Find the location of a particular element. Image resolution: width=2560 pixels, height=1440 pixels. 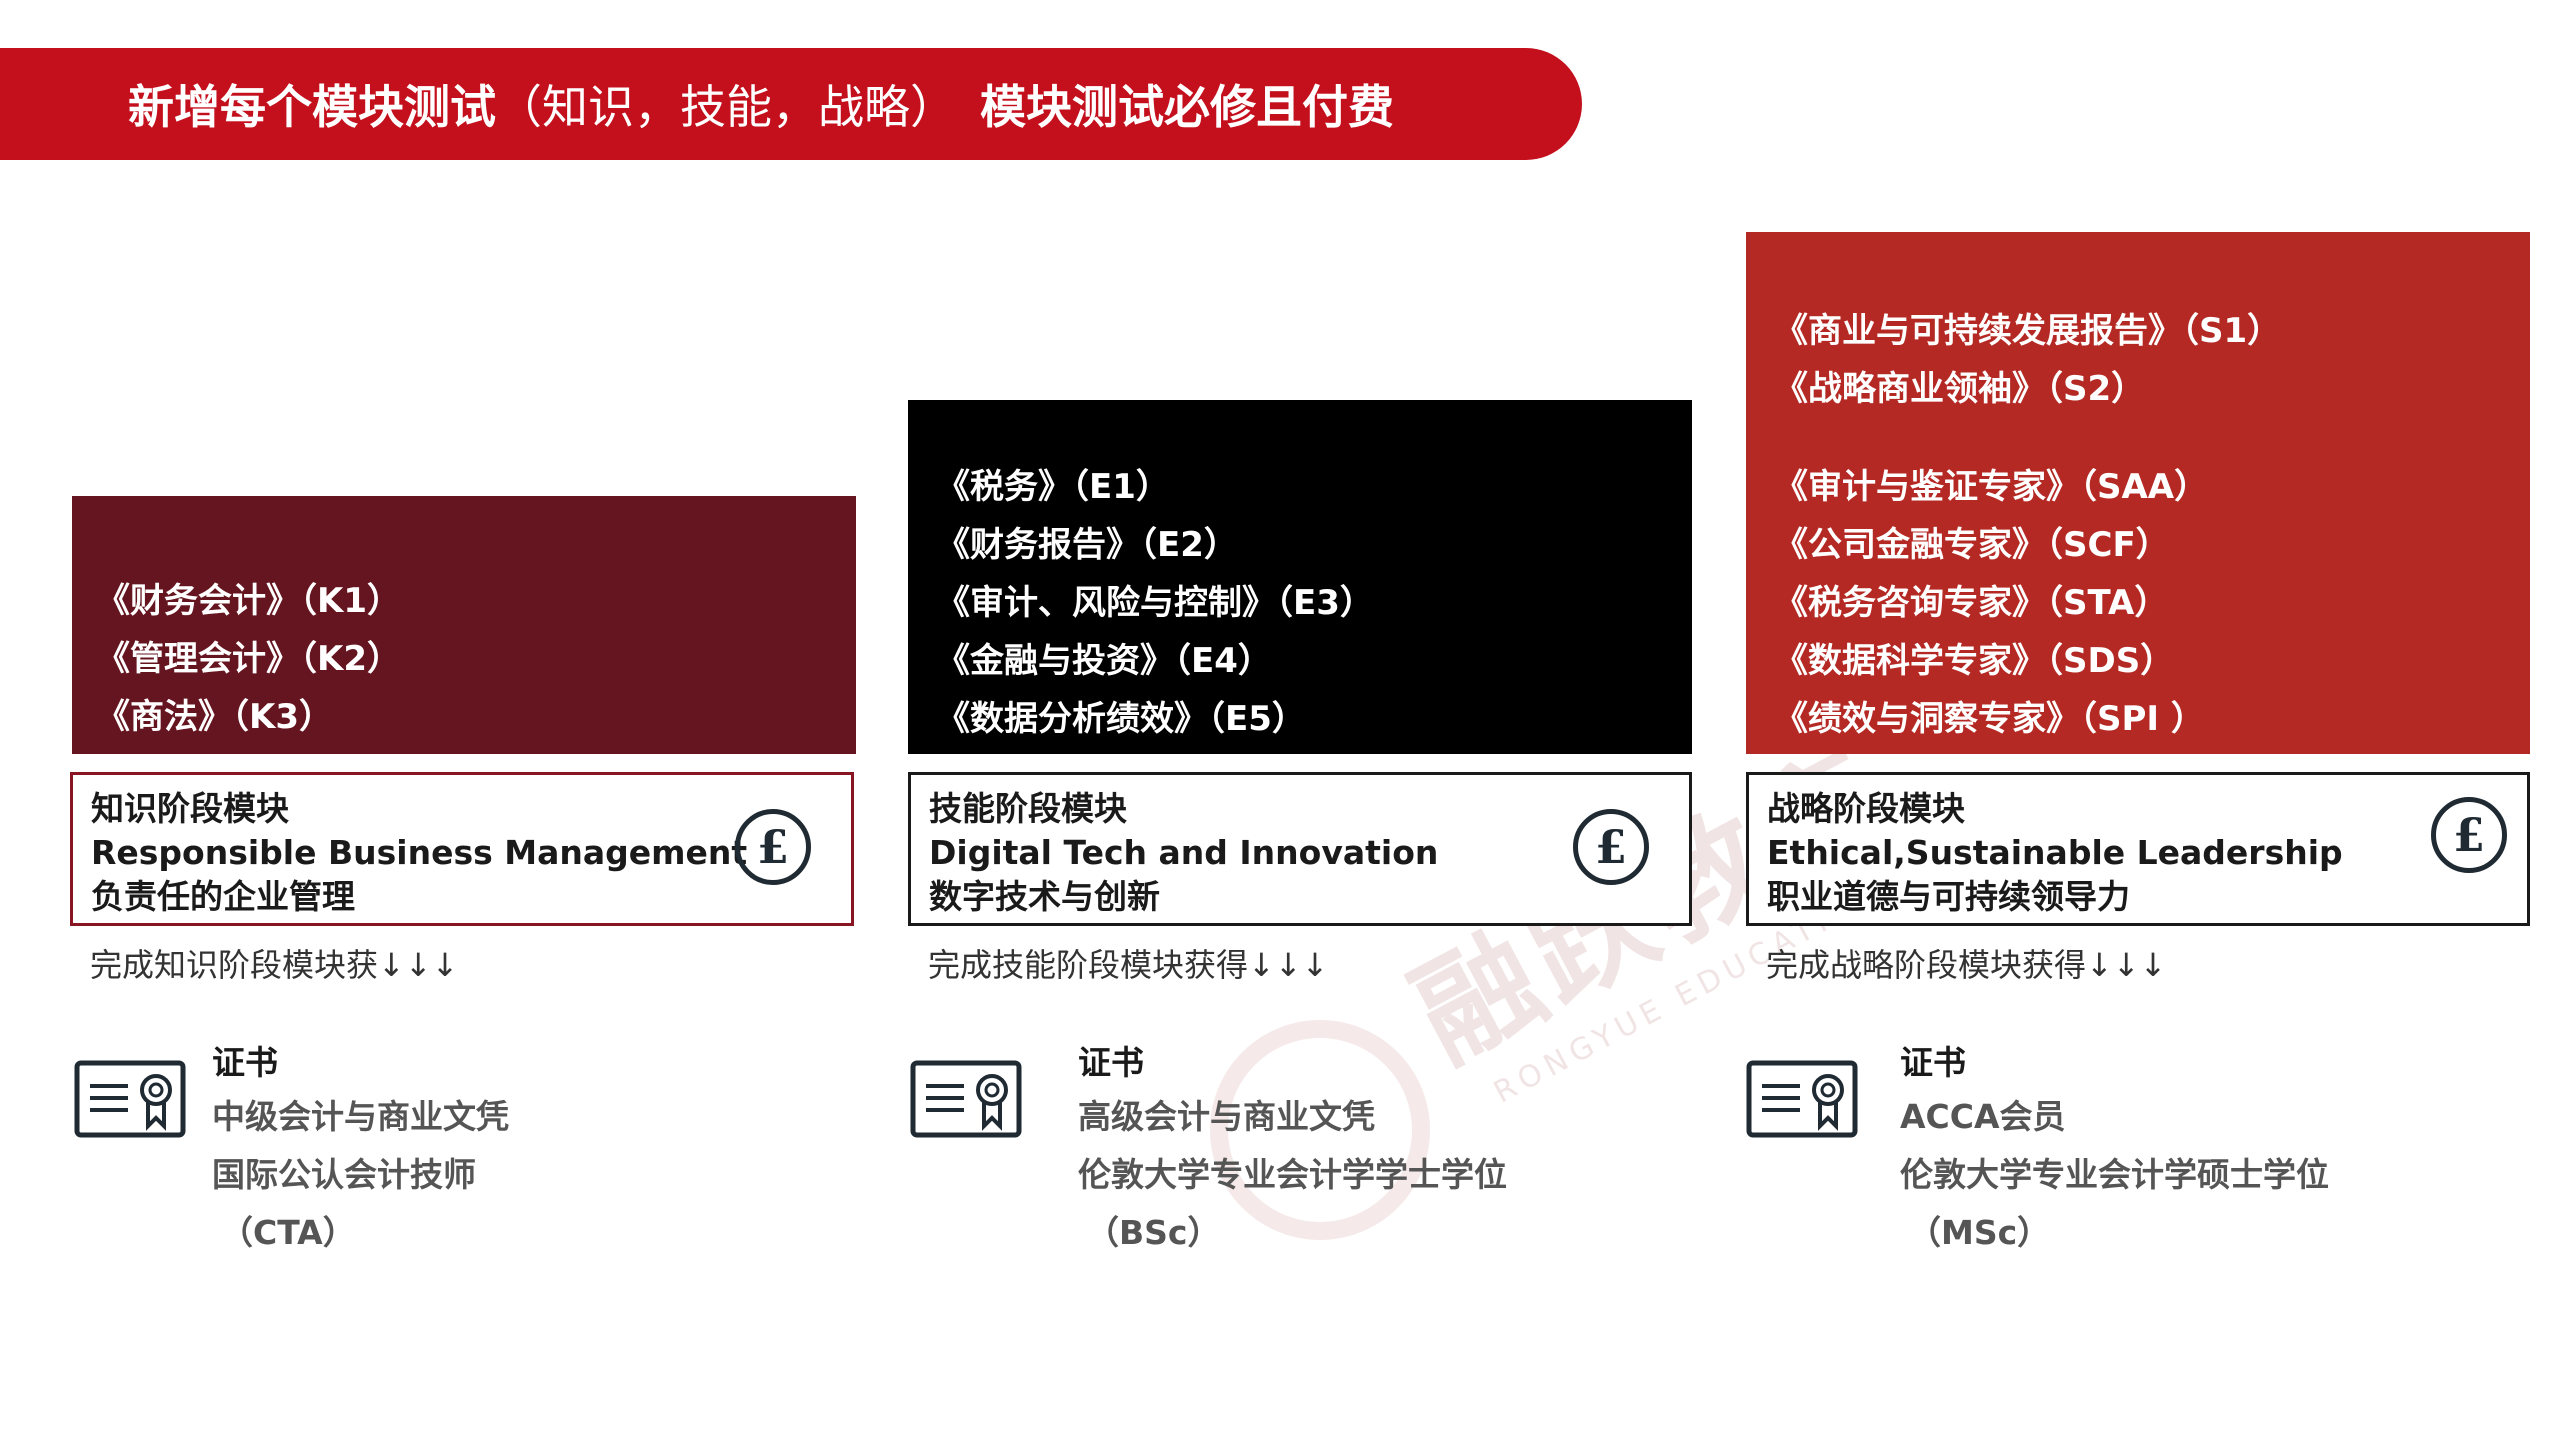

module-item: 《管理会计》（K2） is located at coordinates (249, 659).